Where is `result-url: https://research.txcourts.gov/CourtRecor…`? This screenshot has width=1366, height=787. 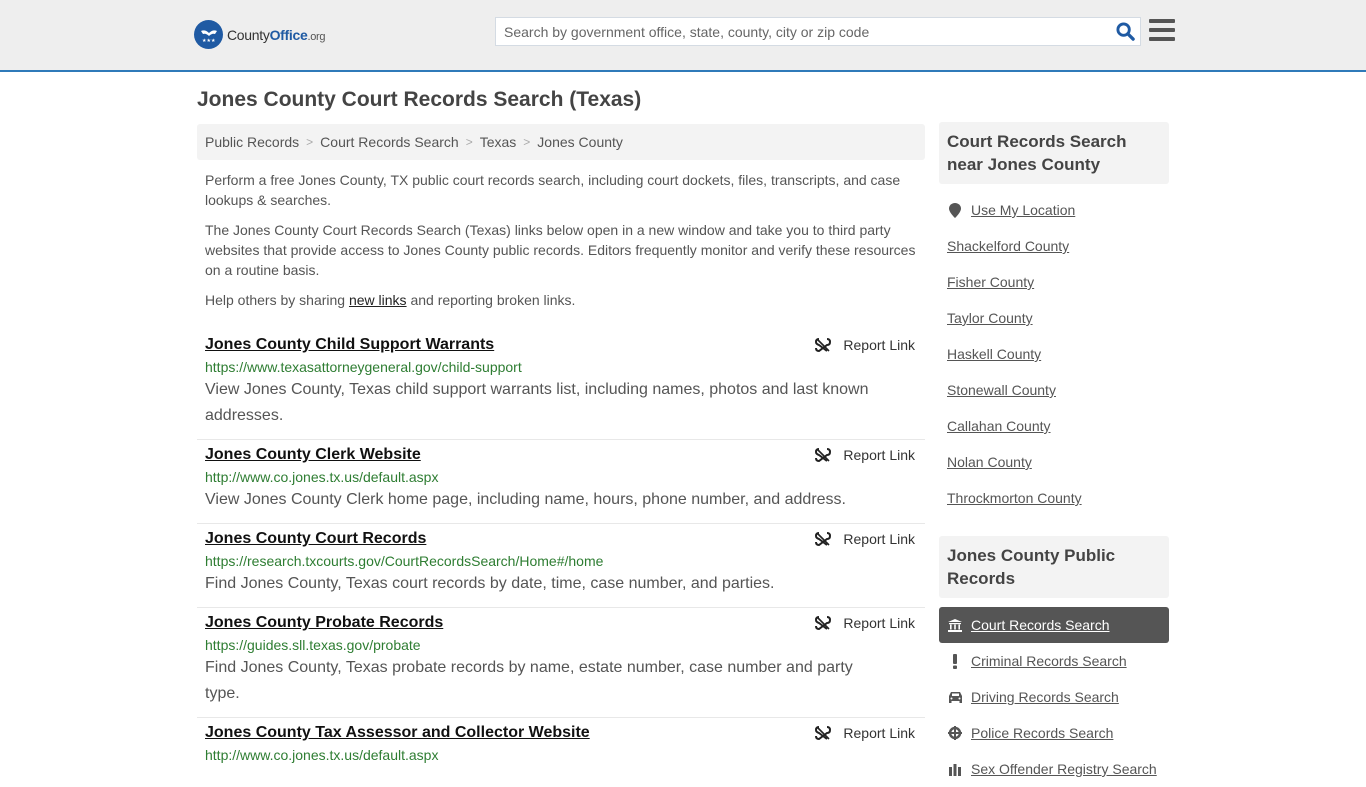
result-url: https://research.txcourts.gov/CourtRecor… is located at coordinates (404, 561).